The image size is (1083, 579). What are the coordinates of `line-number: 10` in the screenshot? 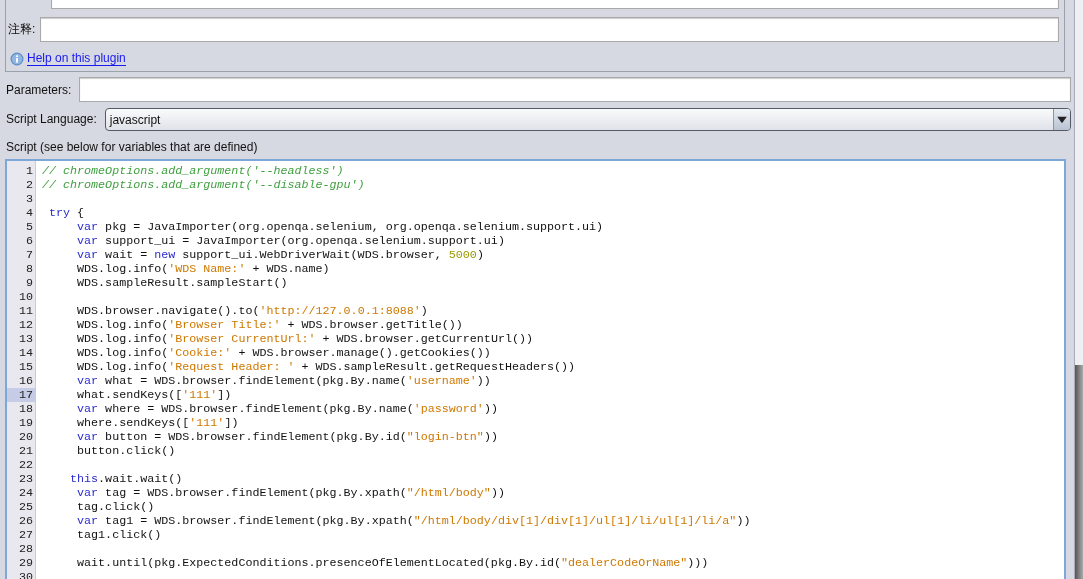 It's located at (25, 297).